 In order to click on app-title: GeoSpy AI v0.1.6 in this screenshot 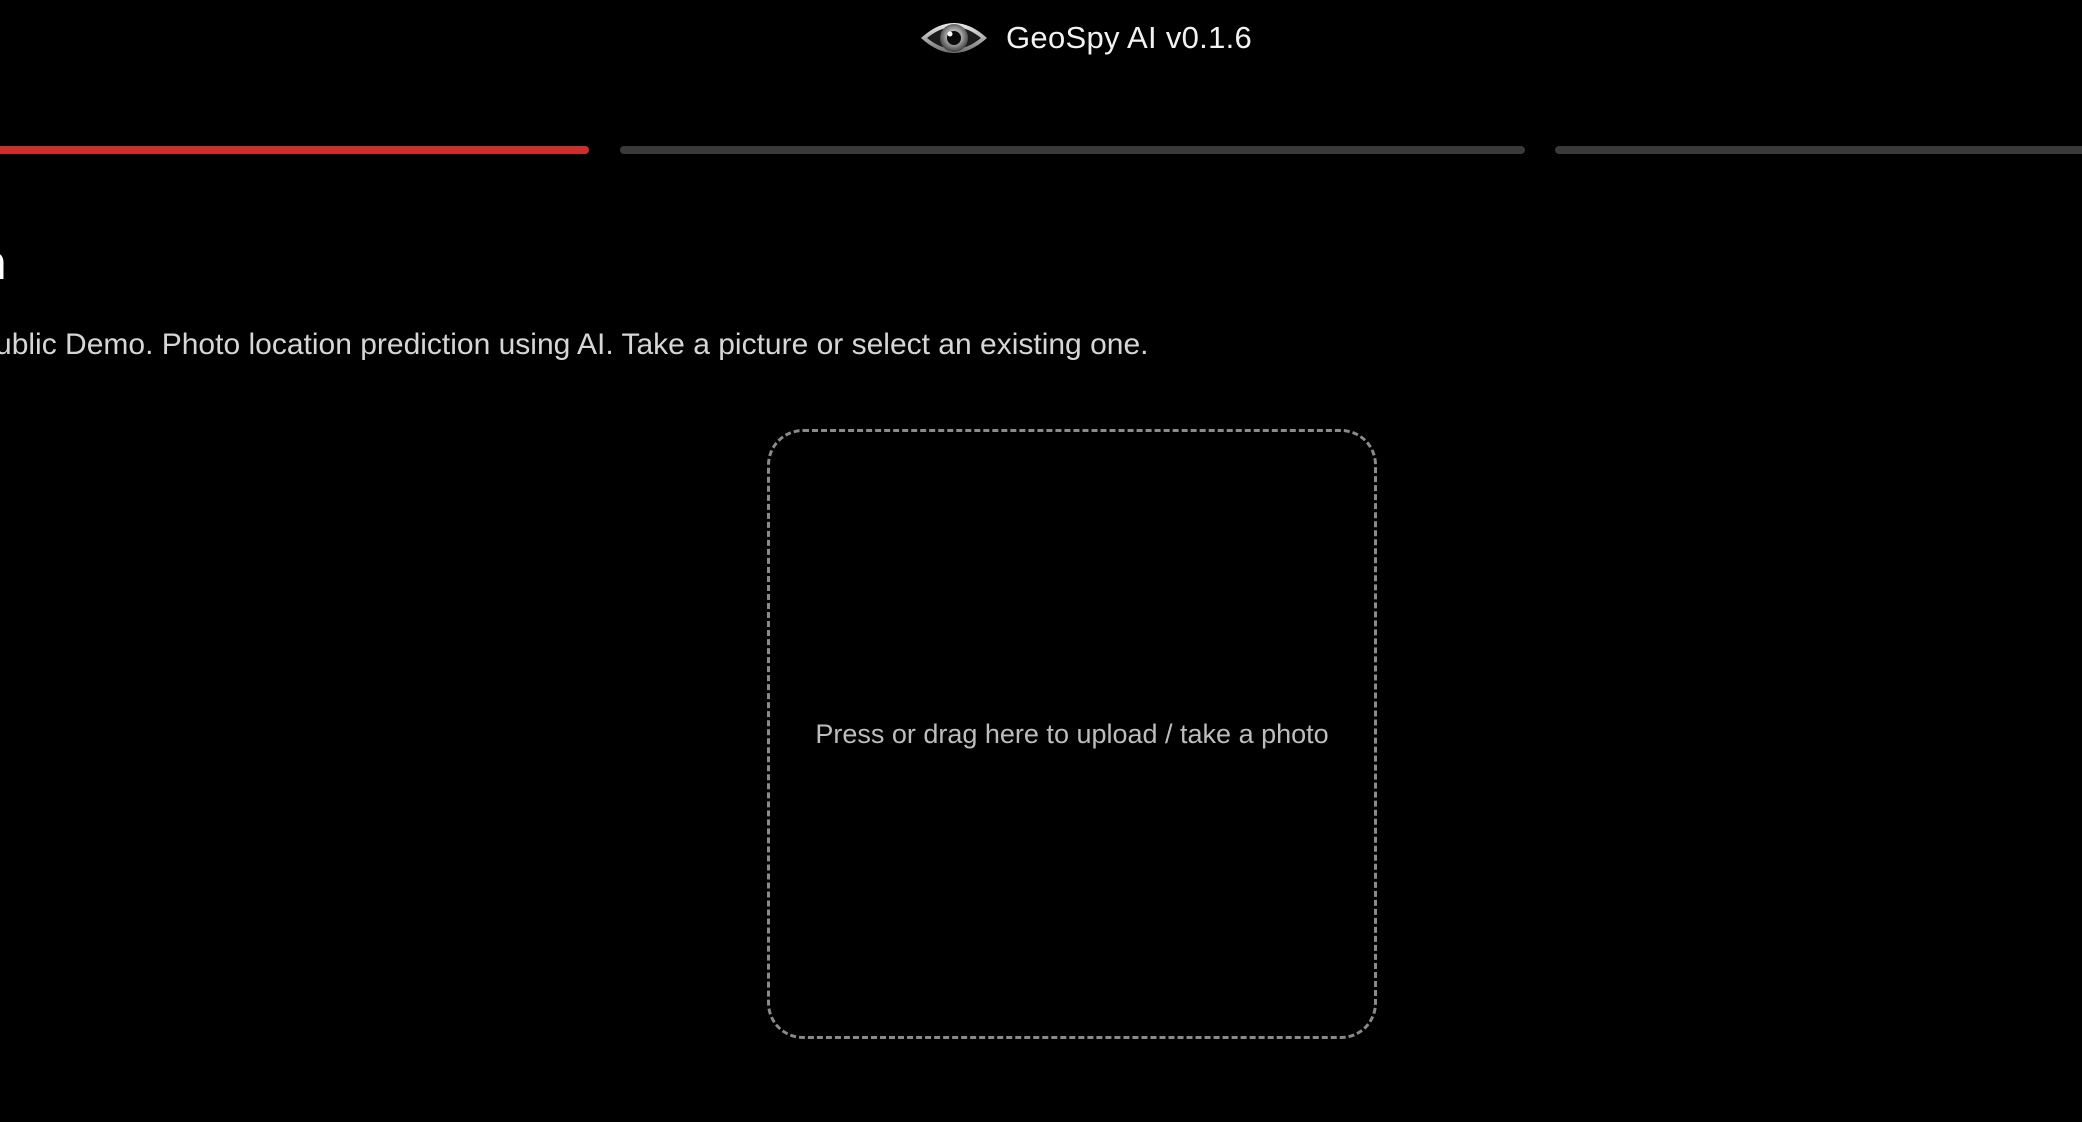, I will do `click(1129, 37)`.